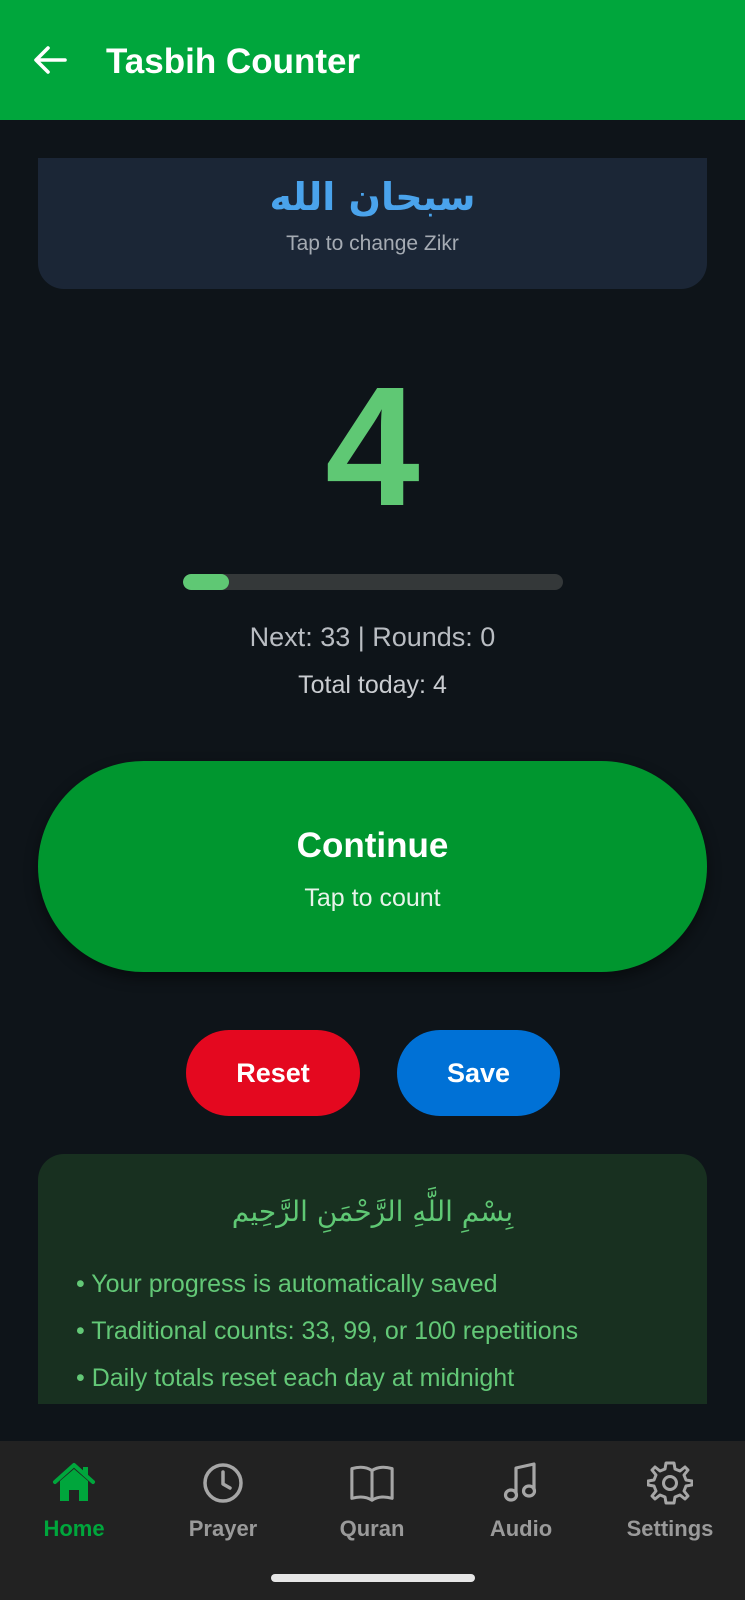  What do you see at coordinates (372, 1528) in the screenshot?
I see `nav-label-quran: Quran` at bounding box center [372, 1528].